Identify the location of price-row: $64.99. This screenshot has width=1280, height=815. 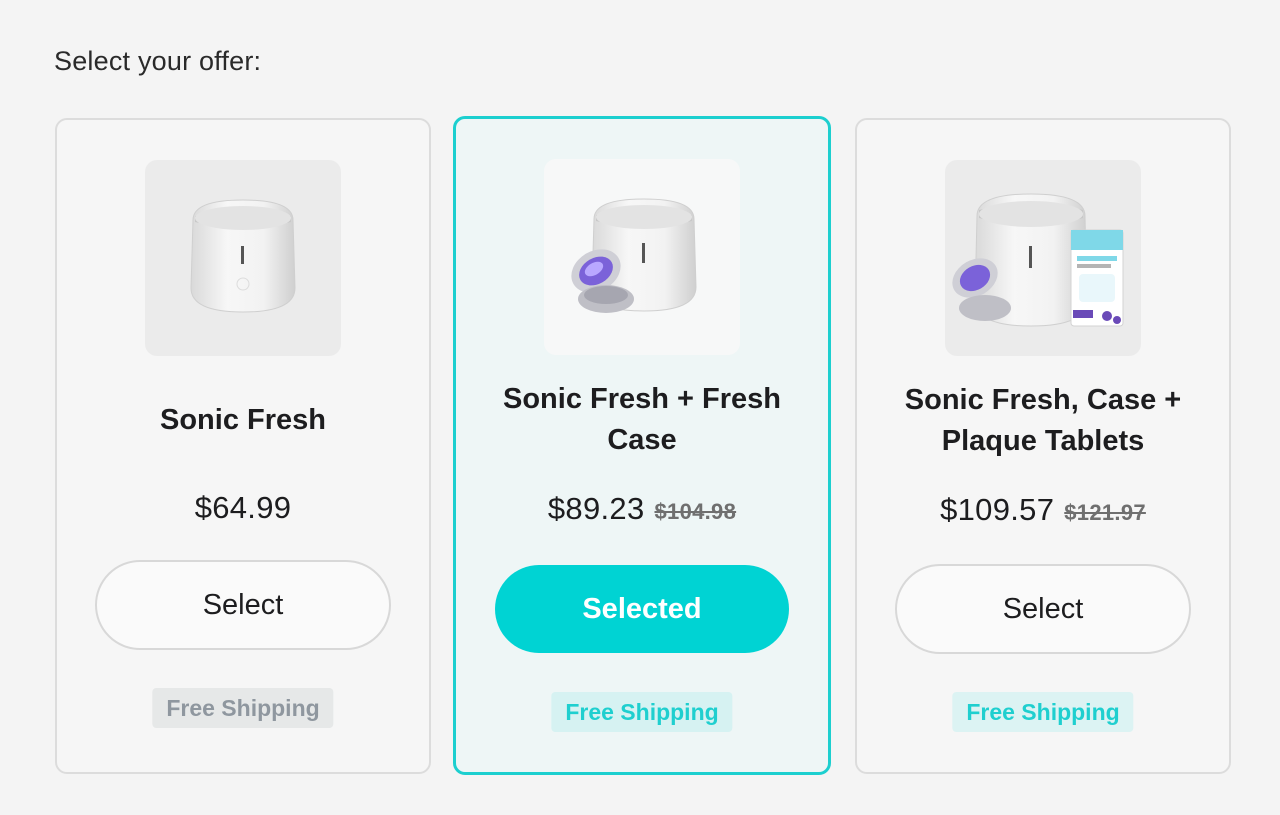
(243, 508).